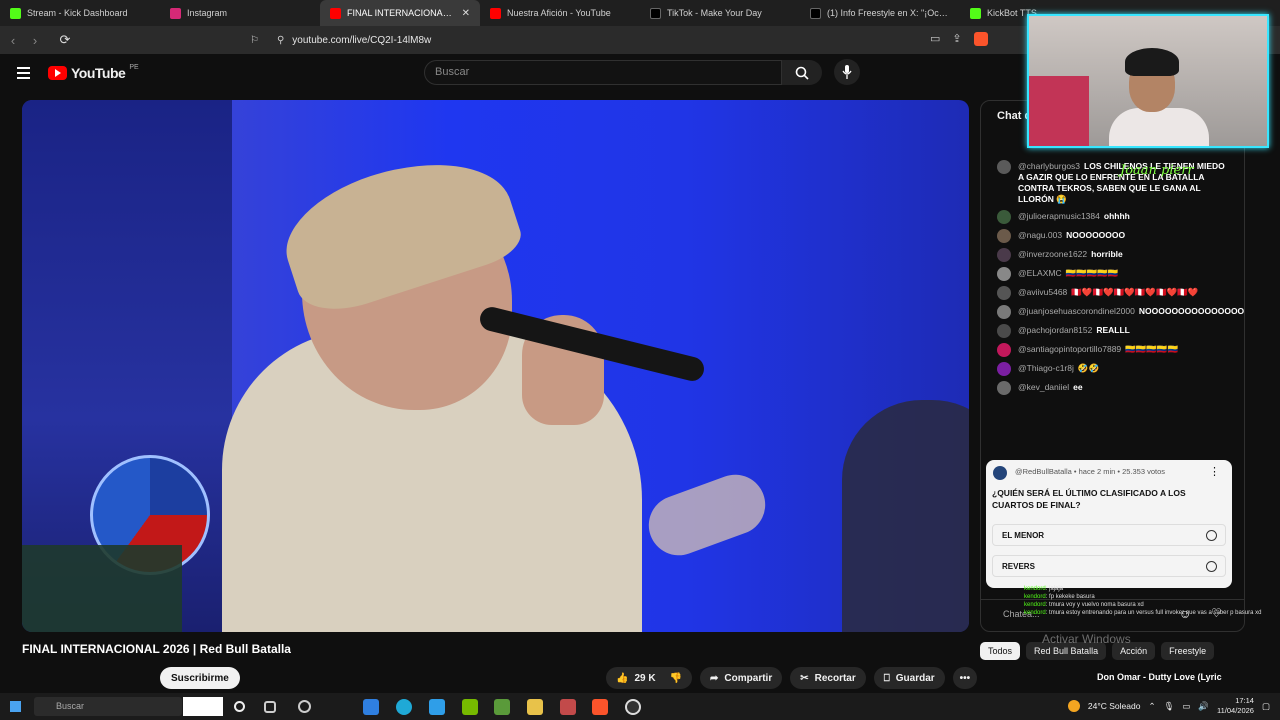  What do you see at coordinates (935, 39) in the screenshot?
I see `cast-icon: ▭` at bounding box center [935, 39].